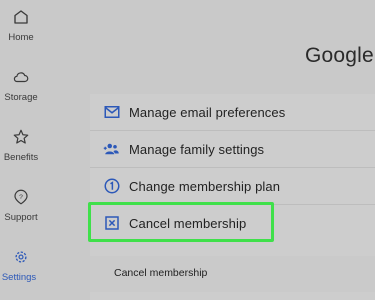 The height and width of the screenshot is (300, 375). What do you see at coordinates (21, 157) in the screenshot?
I see `sidebar-item-label: Benefits` at bounding box center [21, 157].